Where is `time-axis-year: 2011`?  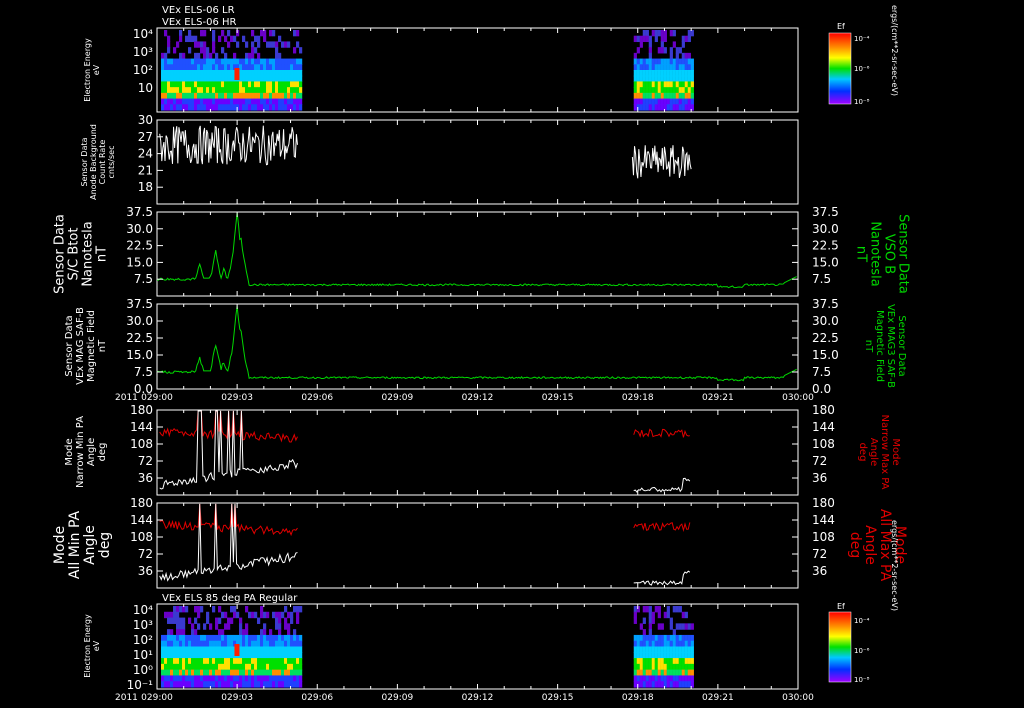 time-axis-year: 2011 is located at coordinates (126, 698).